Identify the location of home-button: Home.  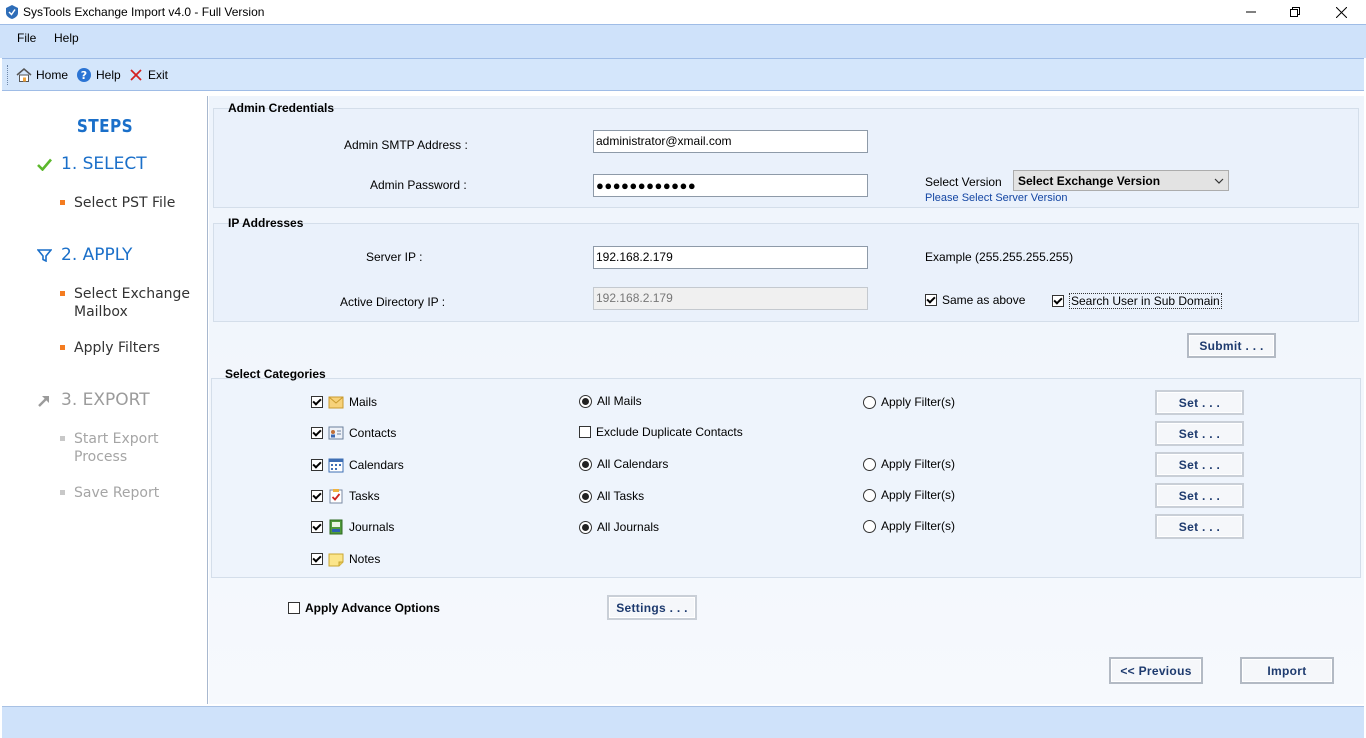
(42, 75).